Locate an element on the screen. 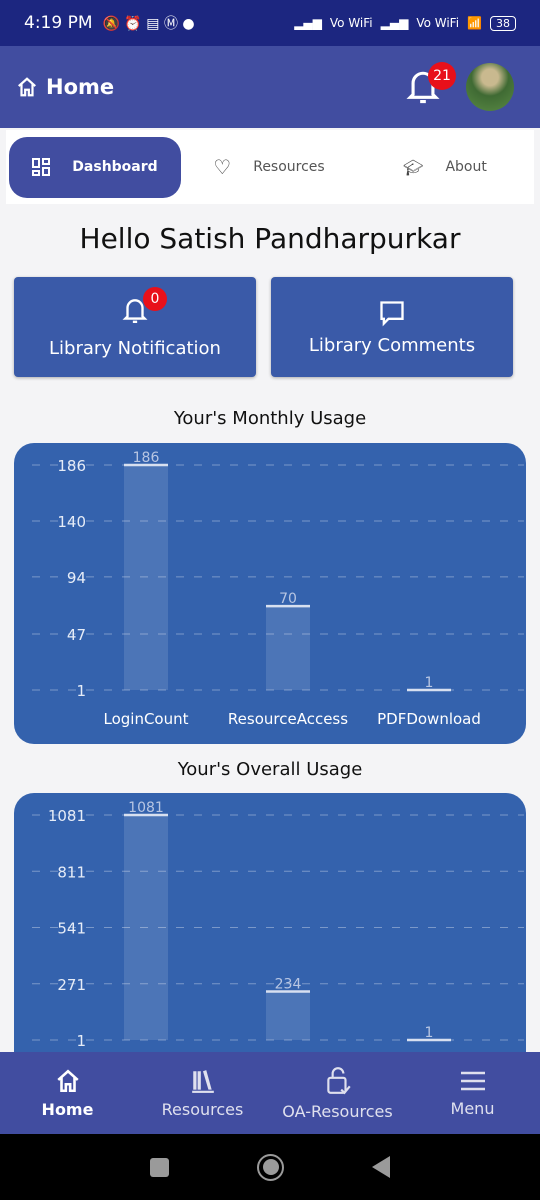 This screenshot has width=540, height=1200. library-notification-button: 0 Library Notification is located at coordinates (135, 327).